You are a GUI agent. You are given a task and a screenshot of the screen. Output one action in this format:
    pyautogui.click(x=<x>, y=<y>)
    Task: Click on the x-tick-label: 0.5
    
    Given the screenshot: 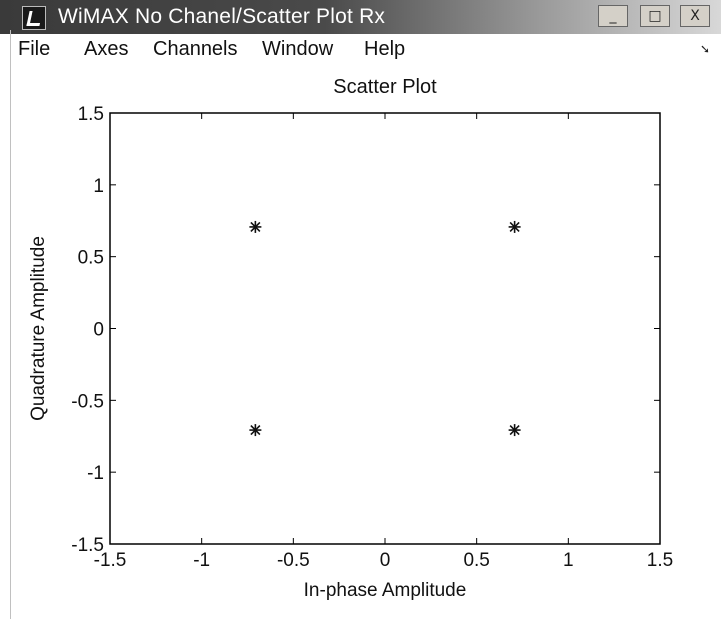 What is the action you would take?
    pyautogui.click(x=476, y=560)
    